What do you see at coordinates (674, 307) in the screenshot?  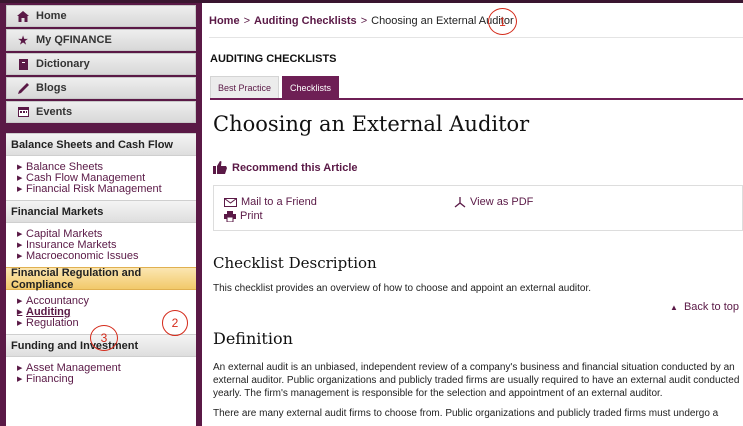 I see `triangle-up-icon: ▲` at bounding box center [674, 307].